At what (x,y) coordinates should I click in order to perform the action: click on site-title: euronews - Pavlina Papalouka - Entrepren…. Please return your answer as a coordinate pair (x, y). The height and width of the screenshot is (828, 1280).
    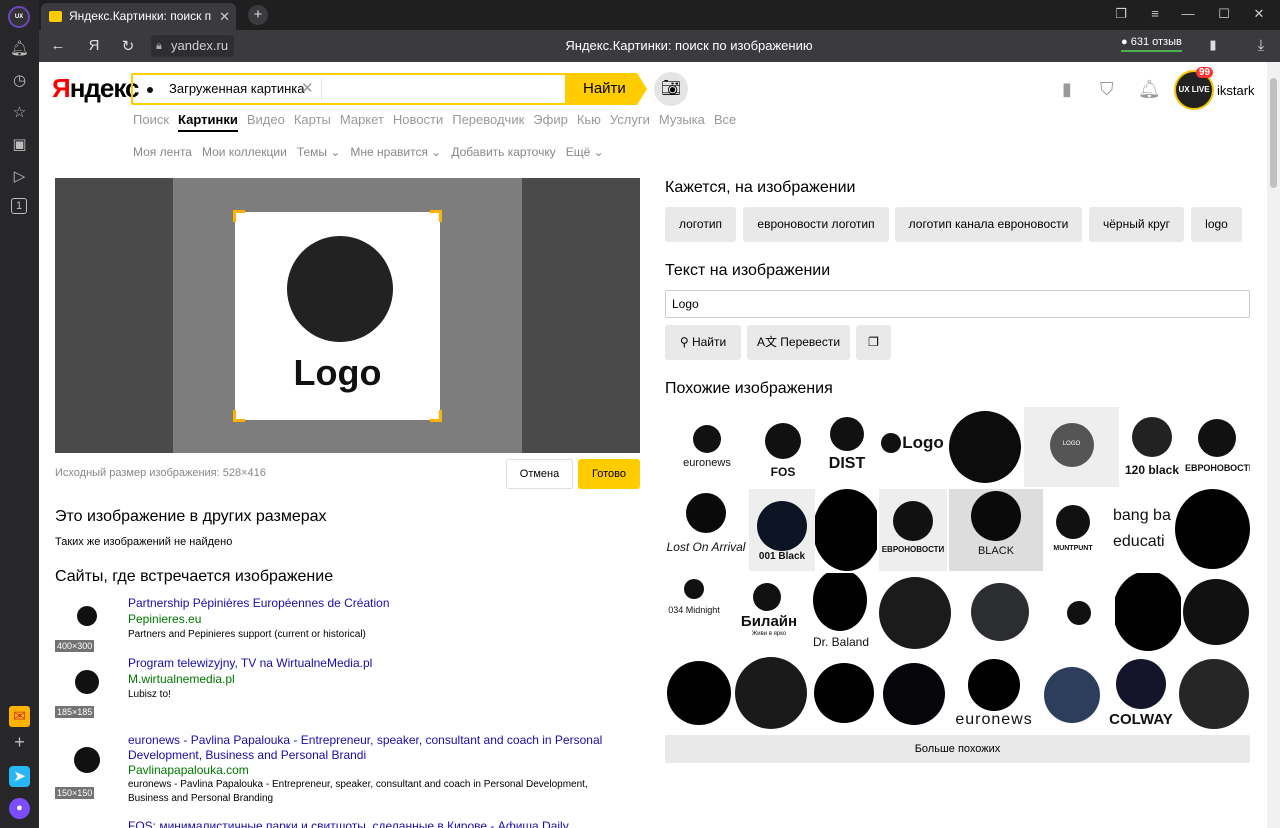
    Looking at the image, I should click on (373, 748).